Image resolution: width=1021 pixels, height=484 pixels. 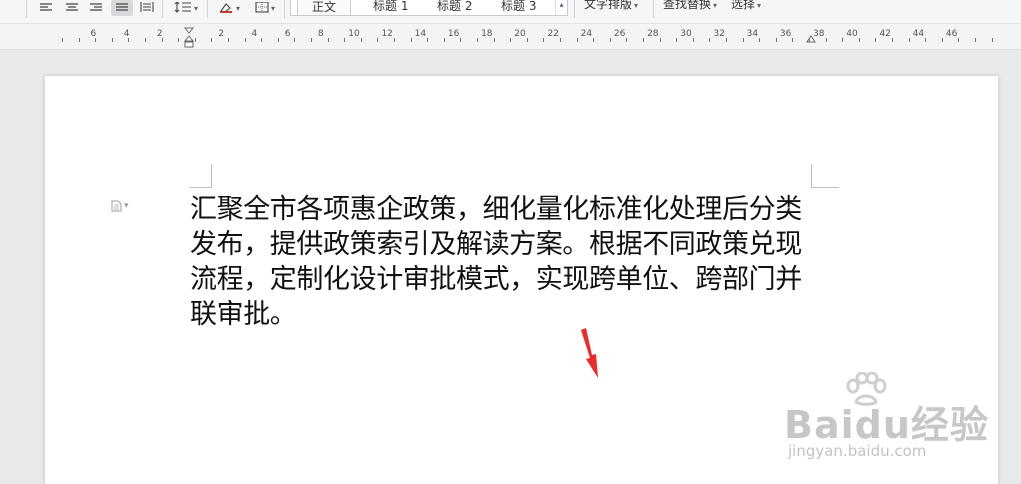 What do you see at coordinates (254, 34) in the screenshot?
I see `ruler-label: 4` at bounding box center [254, 34].